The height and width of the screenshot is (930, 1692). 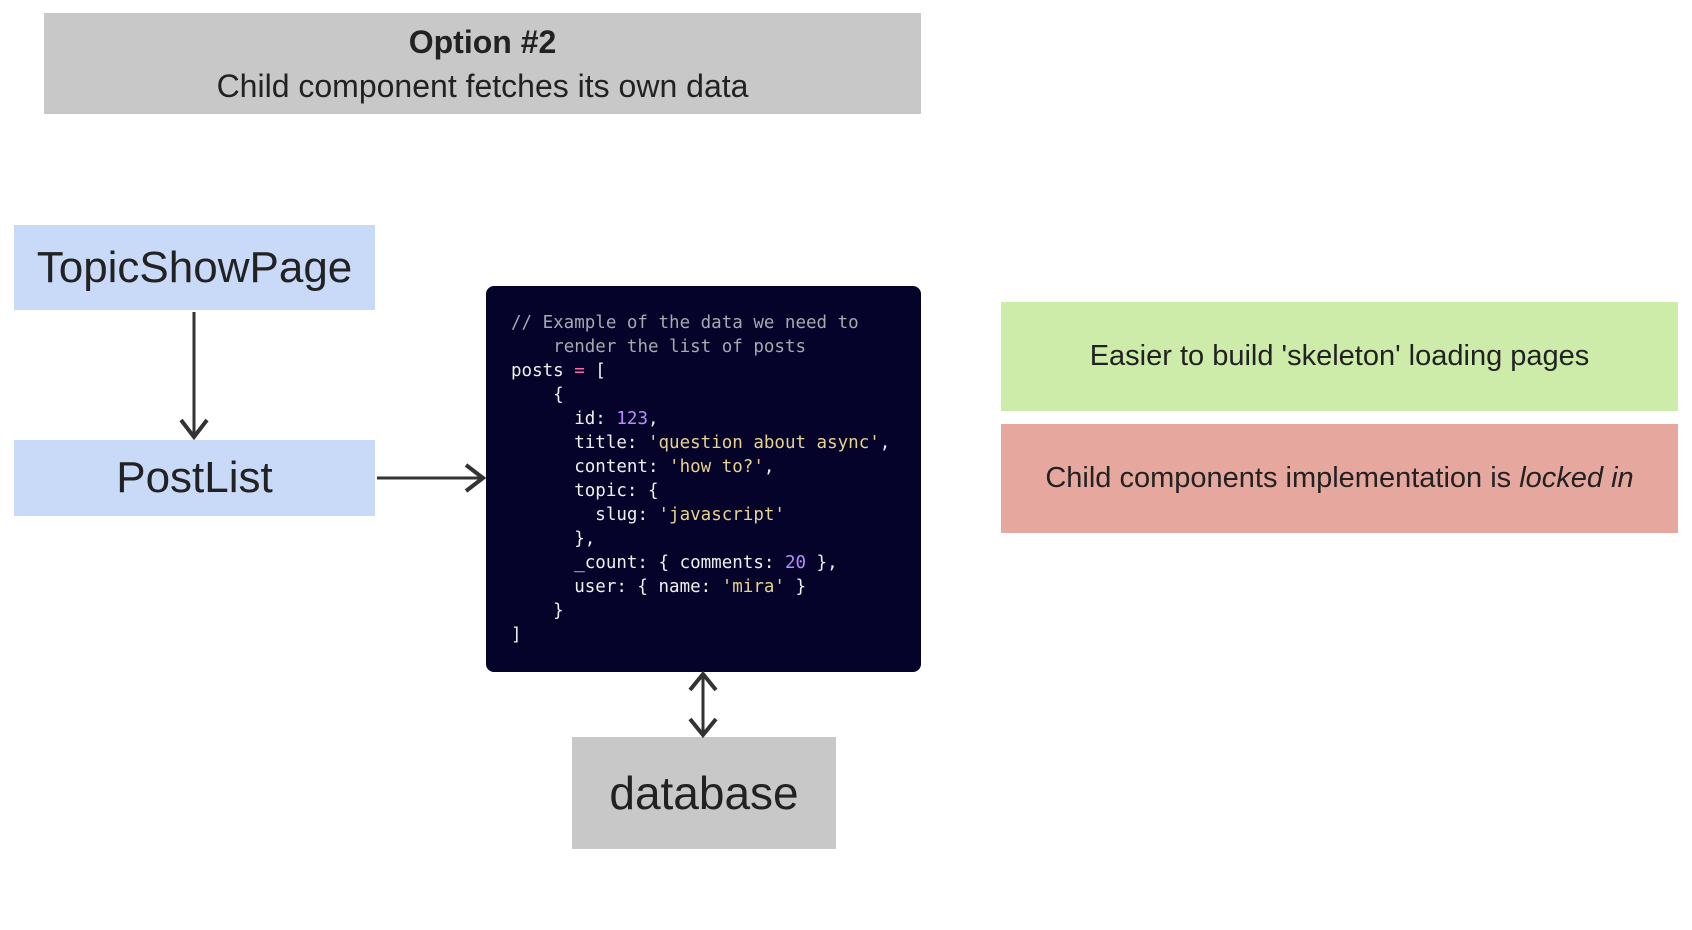 What do you see at coordinates (448, 525) in the screenshot?
I see `connector-arrows` at bounding box center [448, 525].